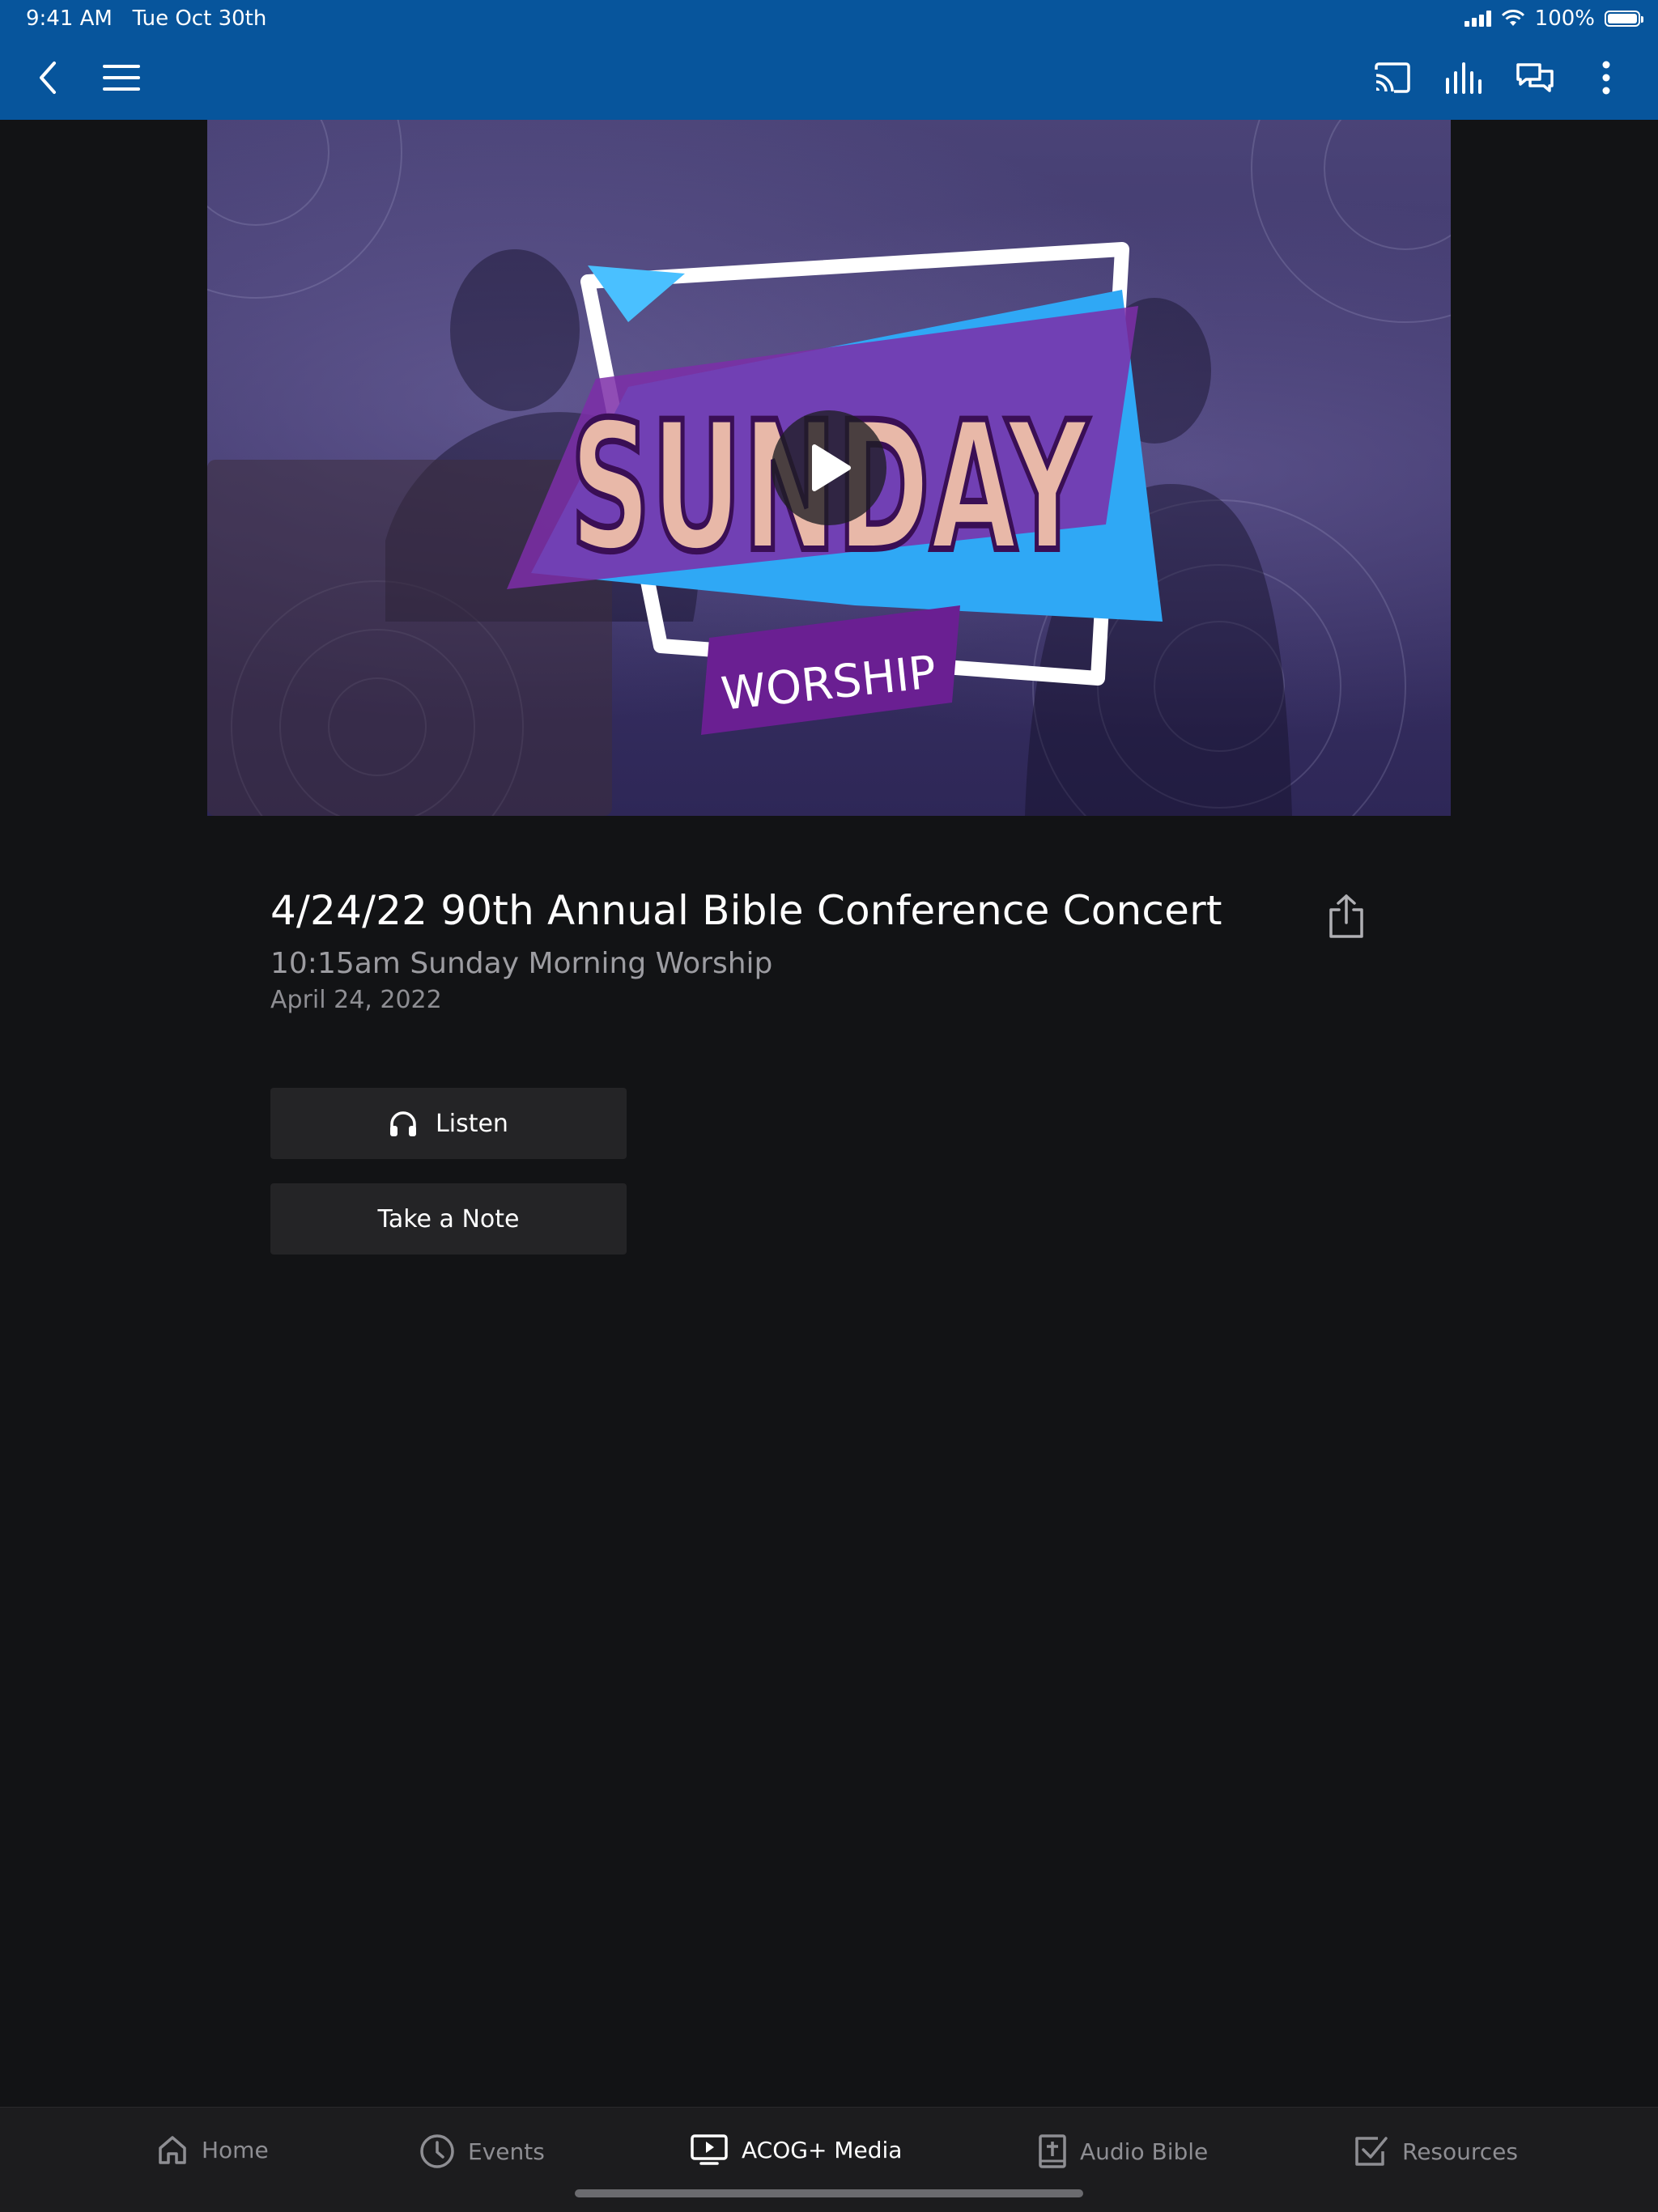 The height and width of the screenshot is (2212, 1658). I want to click on clock-icon, so click(437, 2151).